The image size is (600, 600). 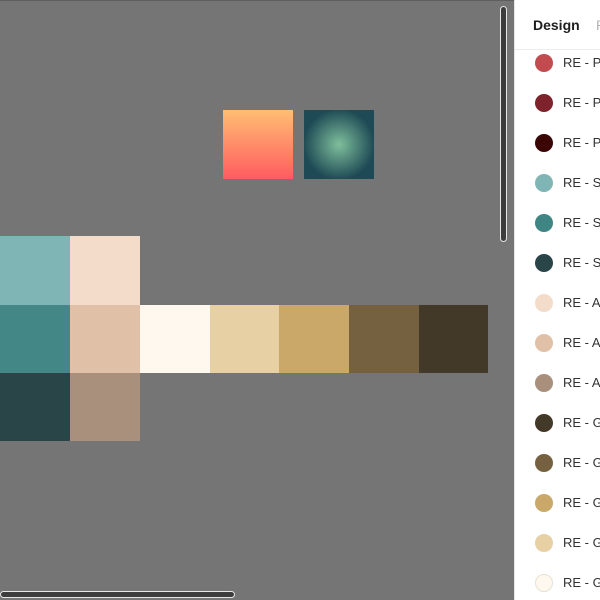 What do you see at coordinates (339, 144) in the screenshot?
I see `radial-gradient-swatch` at bounding box center [339, 144].